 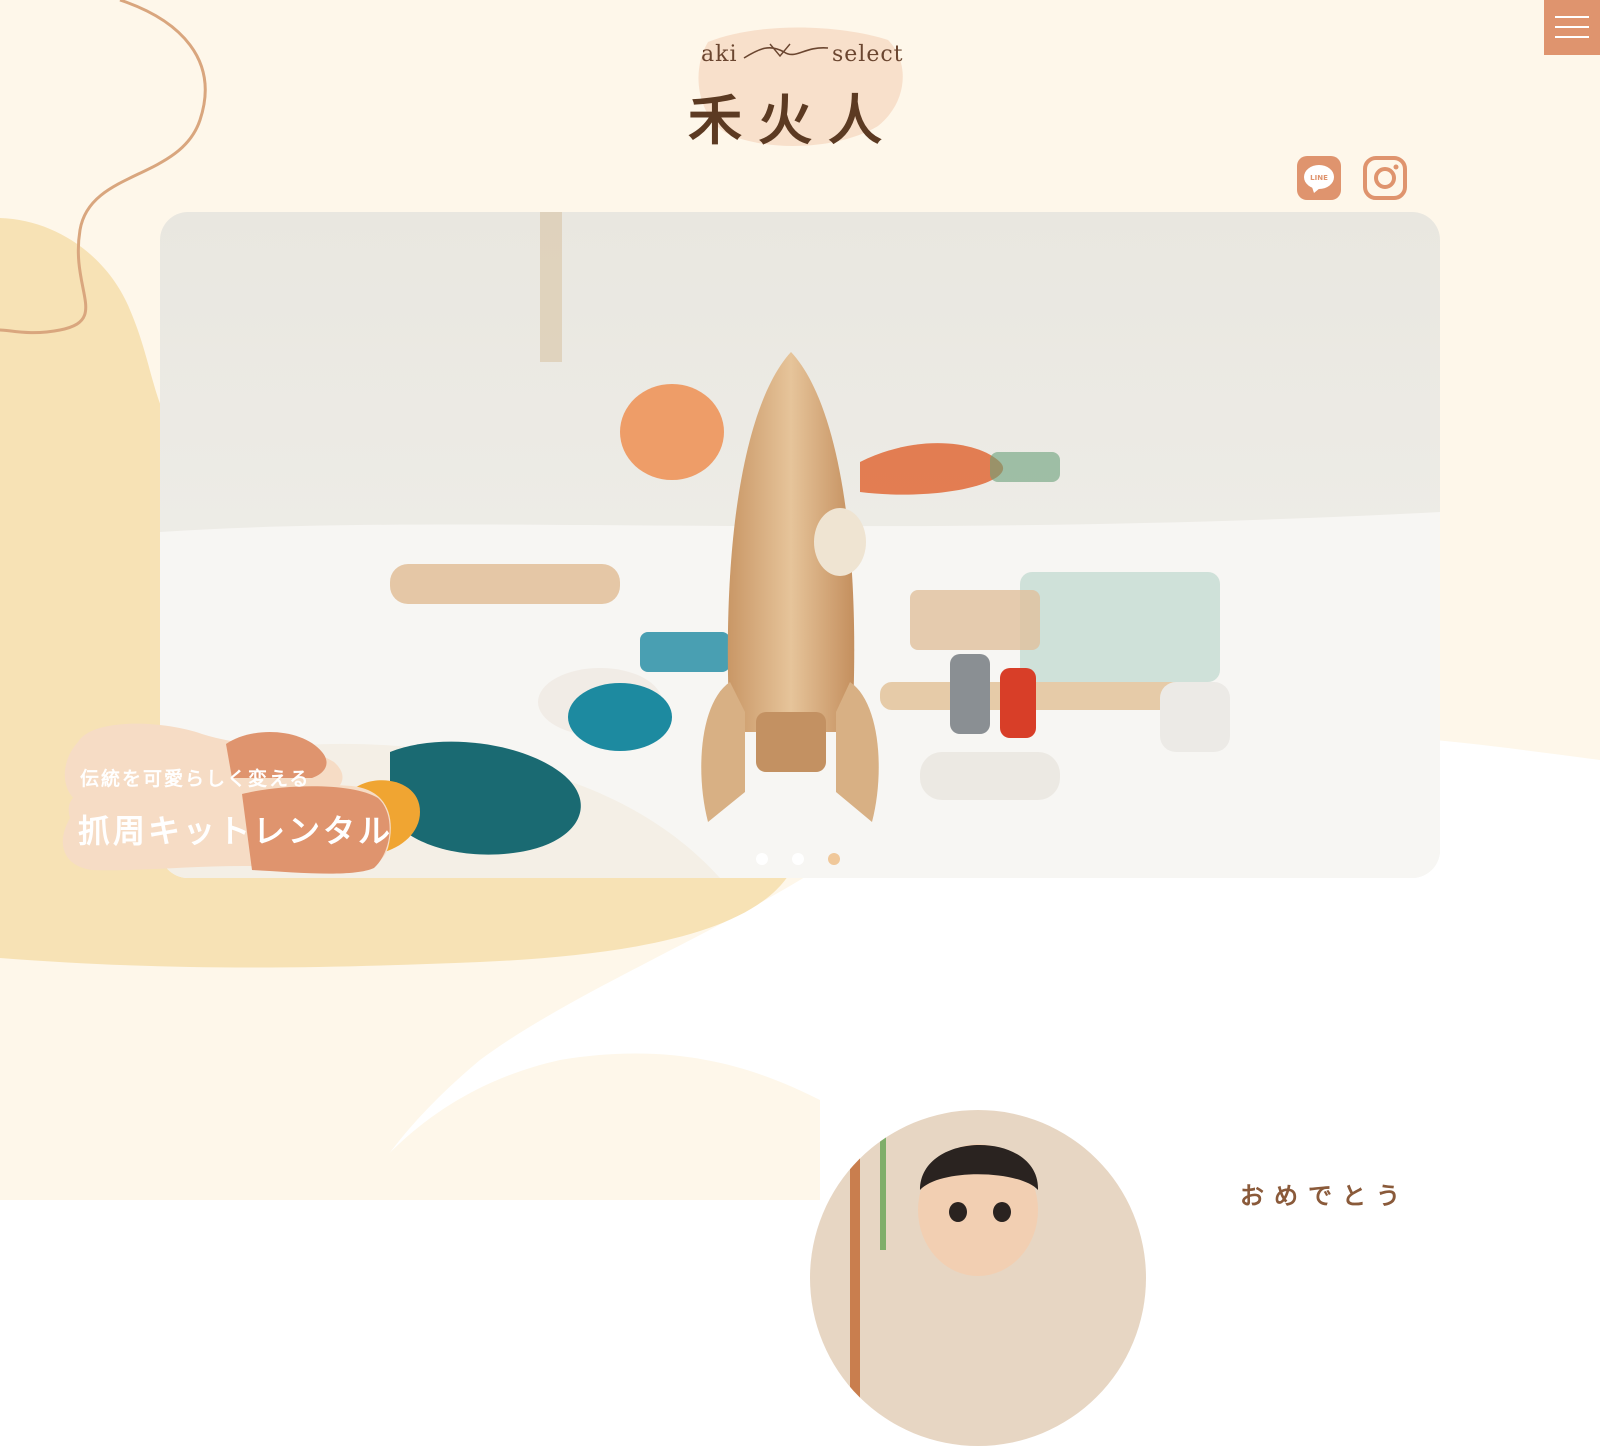 I want to click on svg-text: LINE, so click(x=1319, y=178).